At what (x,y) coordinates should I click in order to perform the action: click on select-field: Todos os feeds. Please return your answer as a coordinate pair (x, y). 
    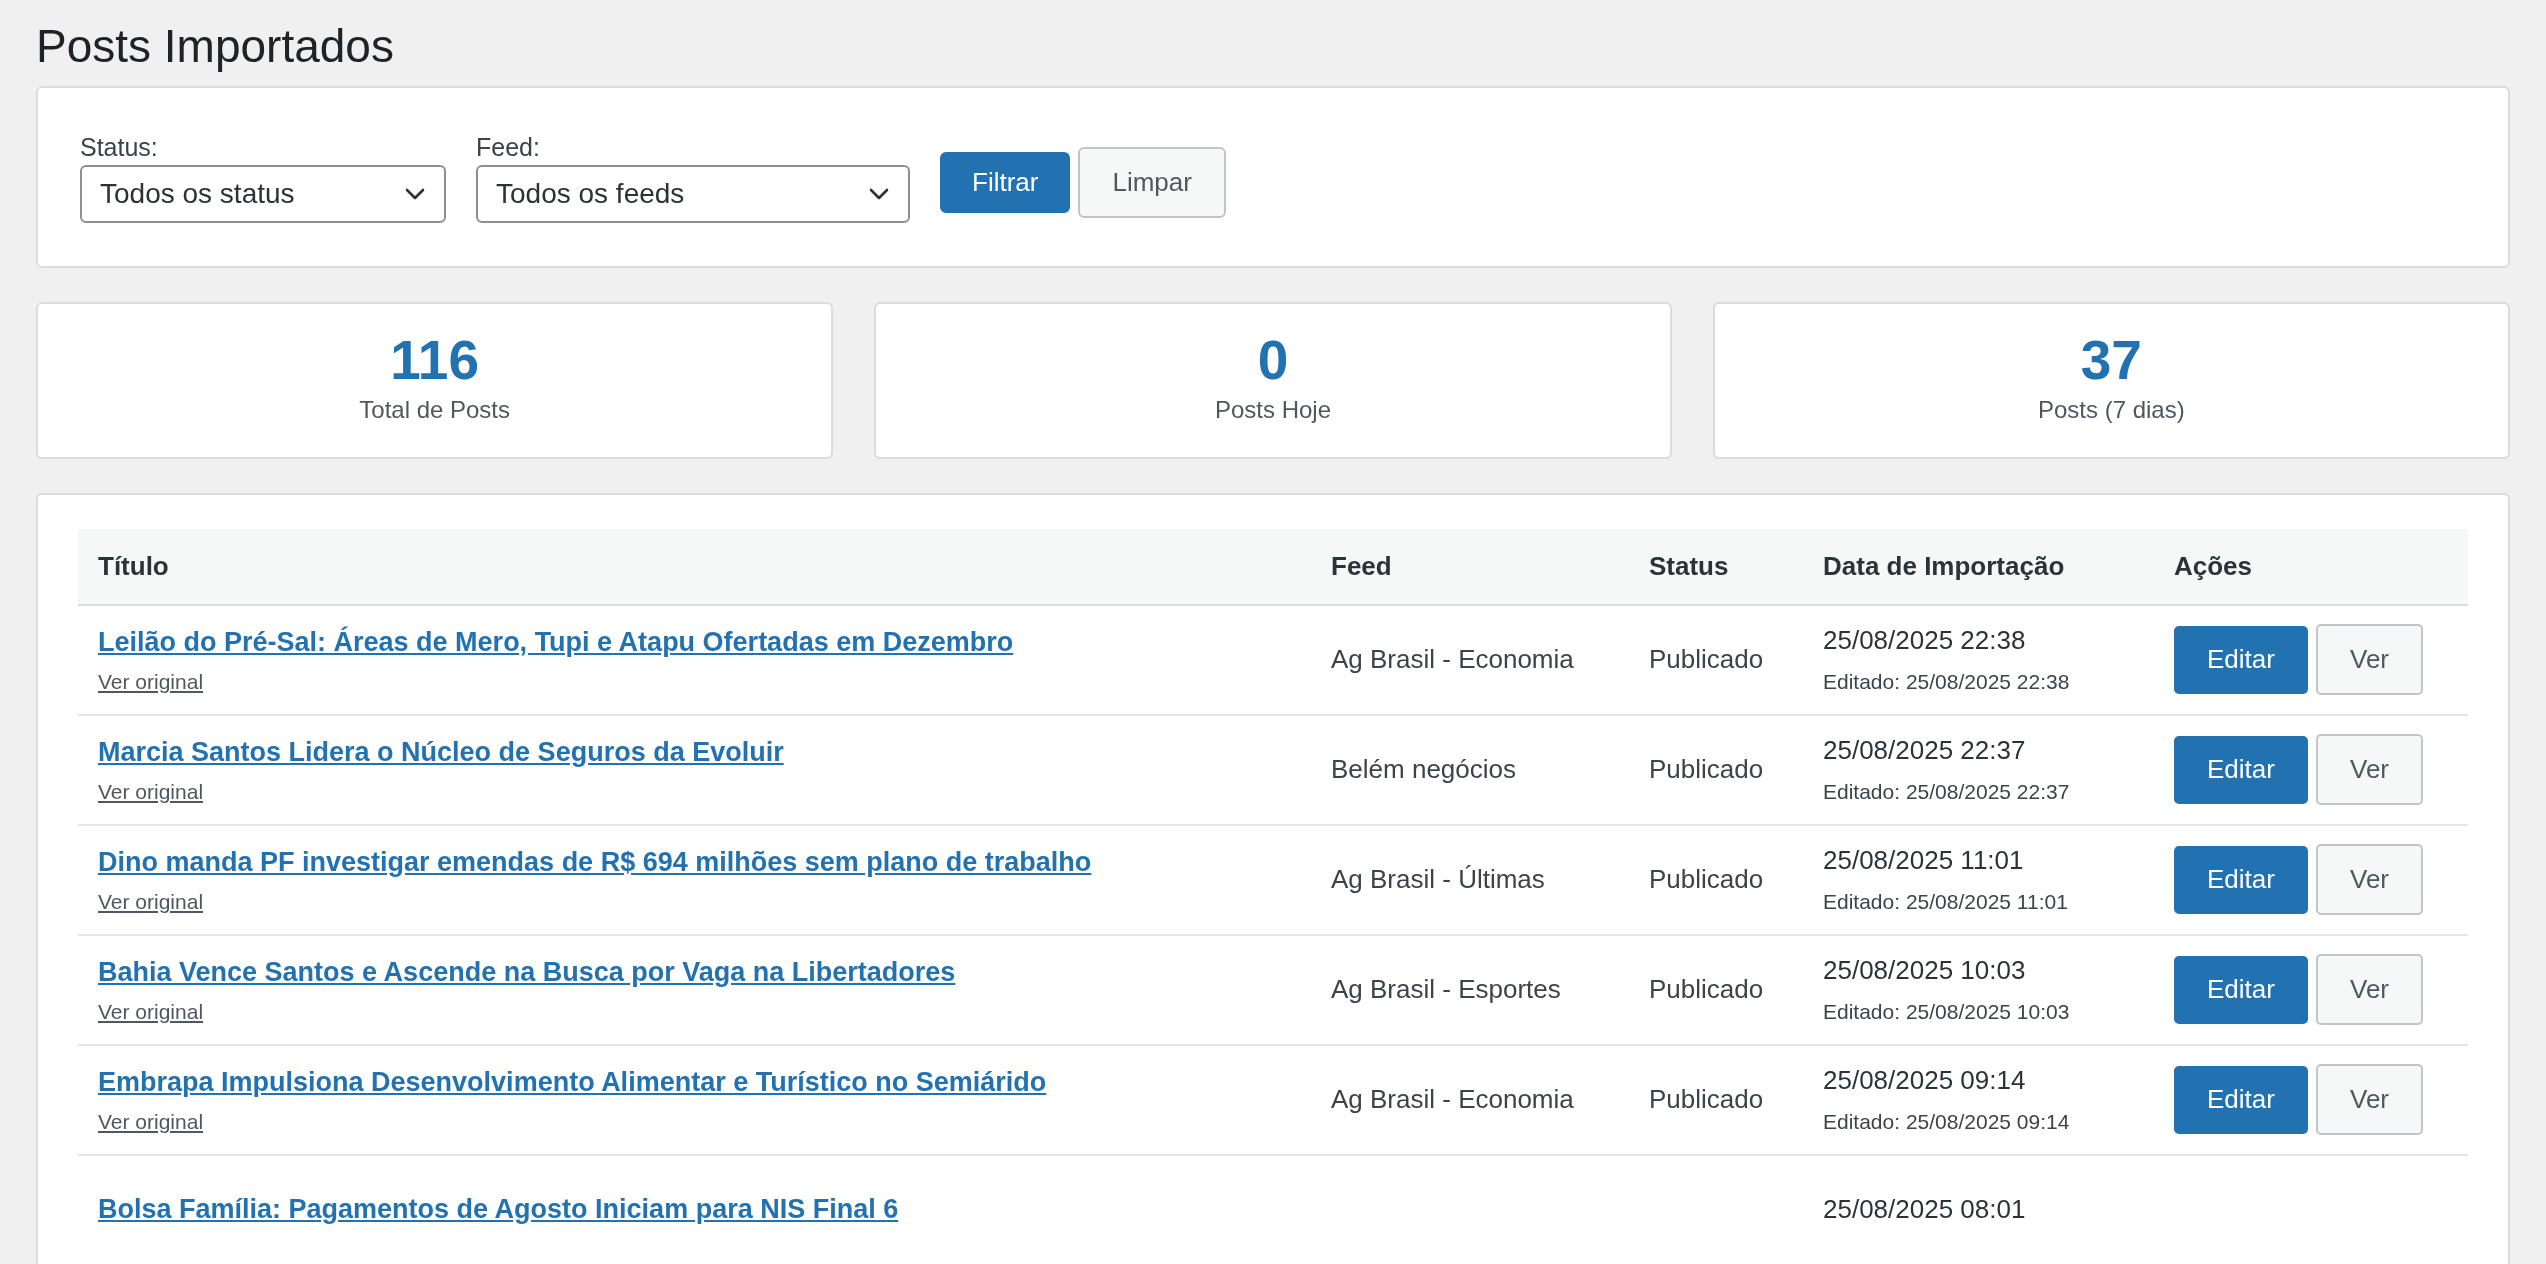
    Looking at the image, I should click on (693, 193).